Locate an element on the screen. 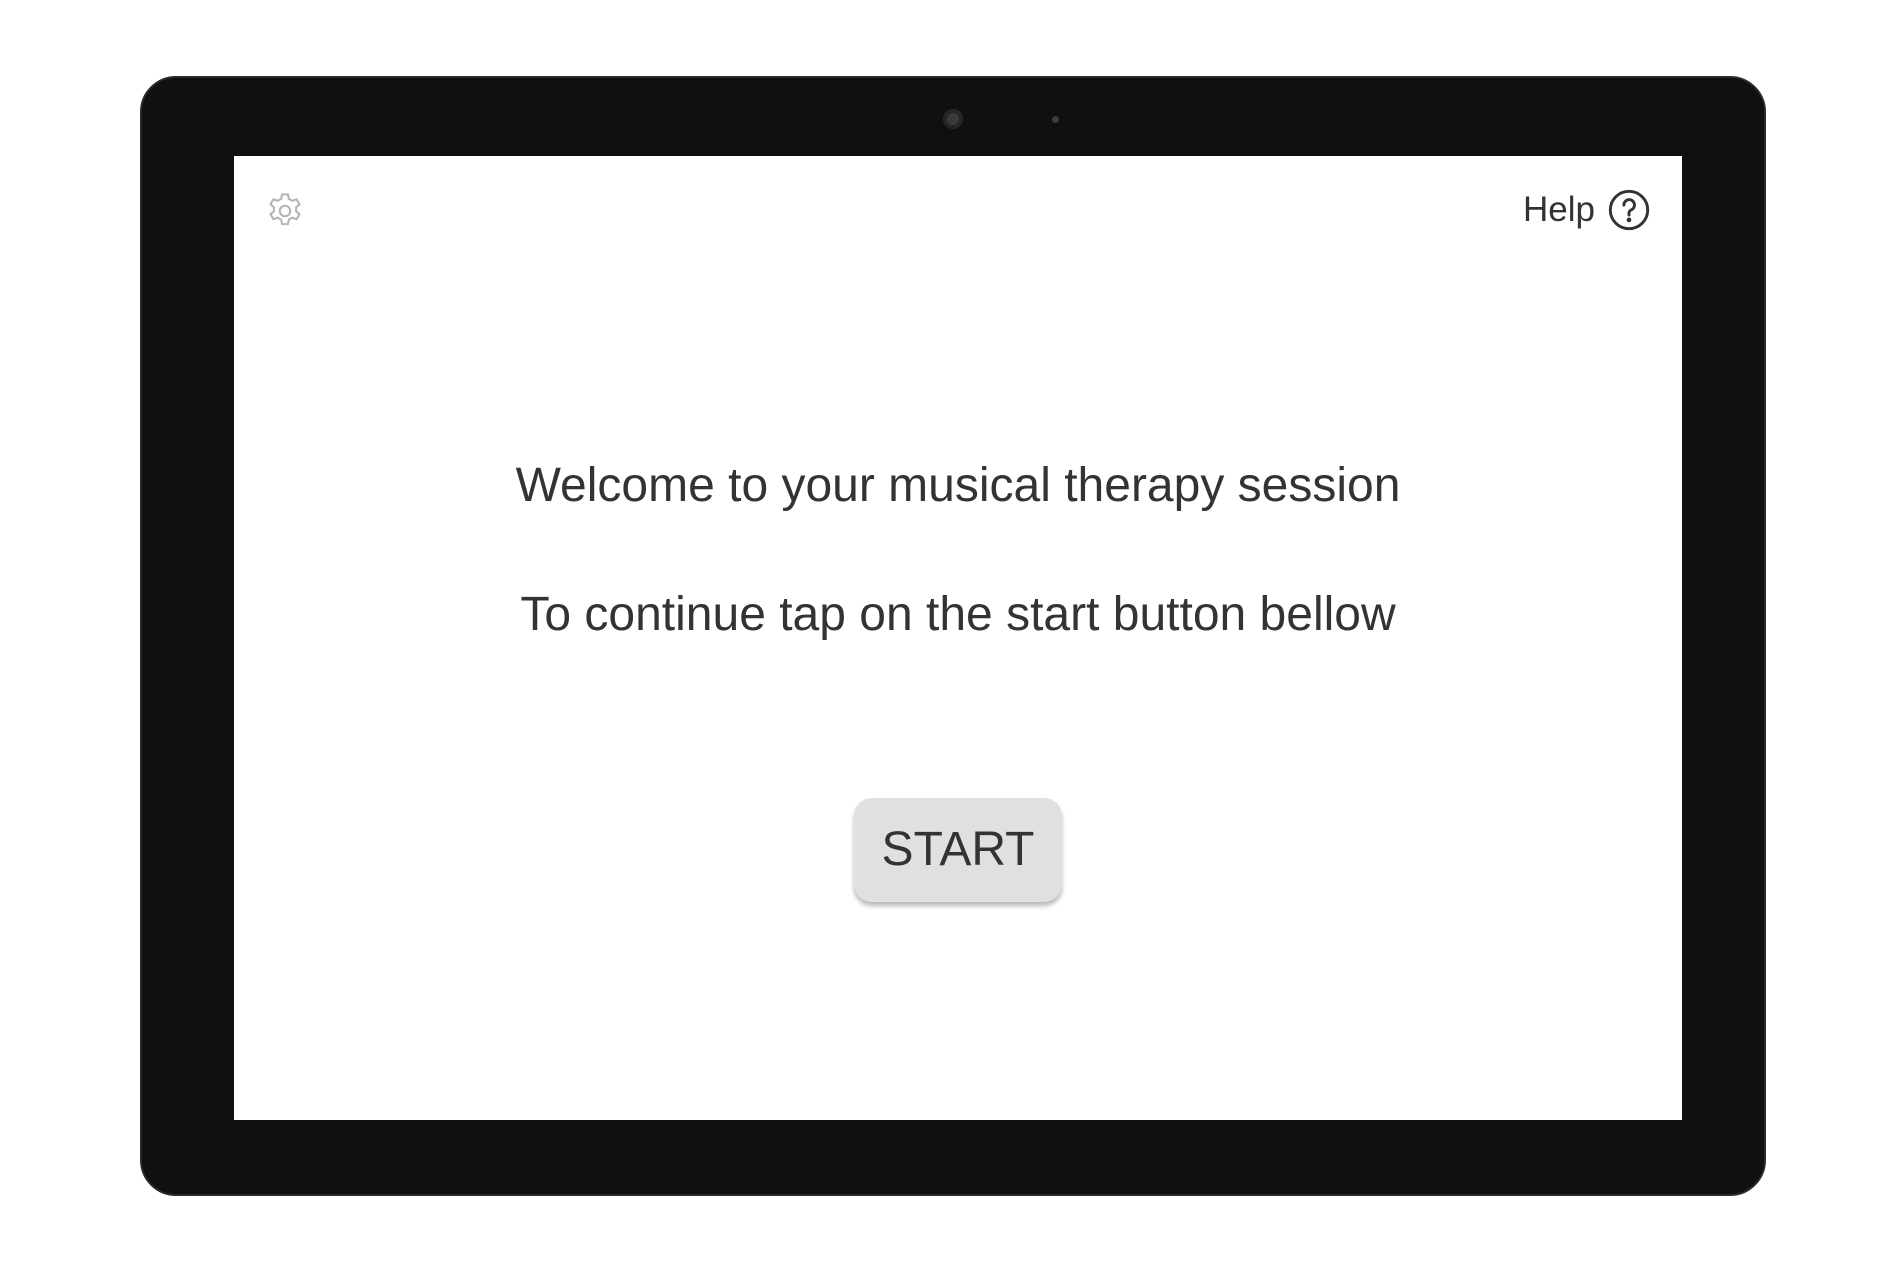 Image resolution: width=1902 pixels, height=1270 pixels. welcome-message: Welcome to your musical therapy session is located at coordinates (958, 485).